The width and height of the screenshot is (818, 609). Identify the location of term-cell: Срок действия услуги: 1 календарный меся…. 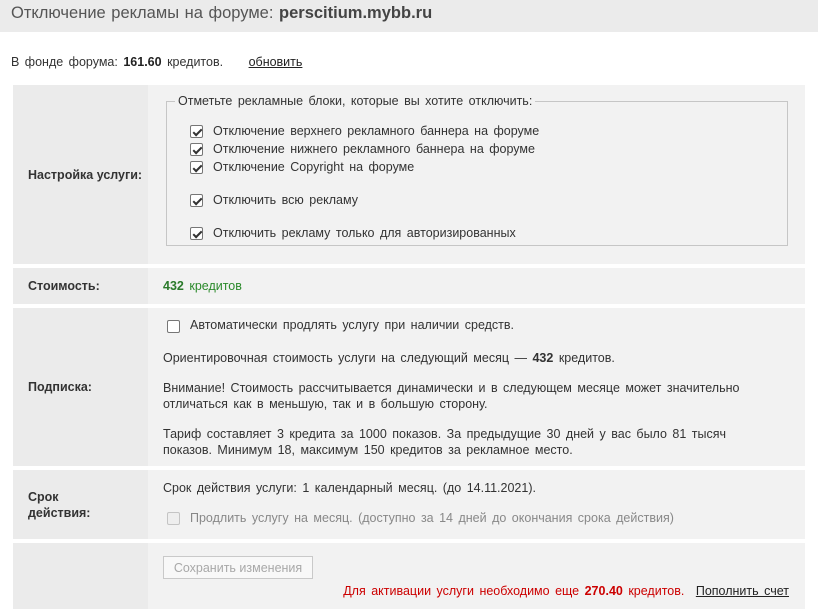
(476, 504).